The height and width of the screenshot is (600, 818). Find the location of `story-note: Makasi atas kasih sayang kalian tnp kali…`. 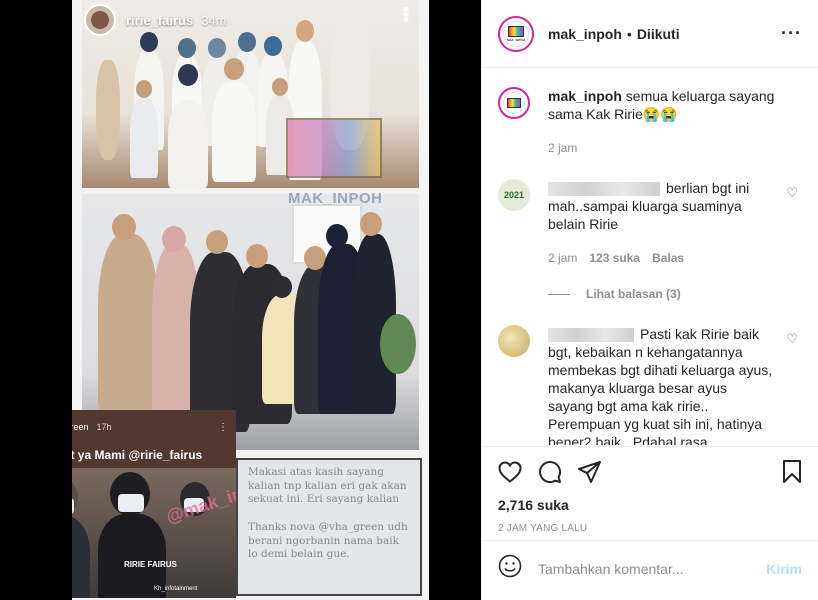

story-note: Makasi atas kasih sayang kalian tnp kali… is located at coordinates (329, 527).